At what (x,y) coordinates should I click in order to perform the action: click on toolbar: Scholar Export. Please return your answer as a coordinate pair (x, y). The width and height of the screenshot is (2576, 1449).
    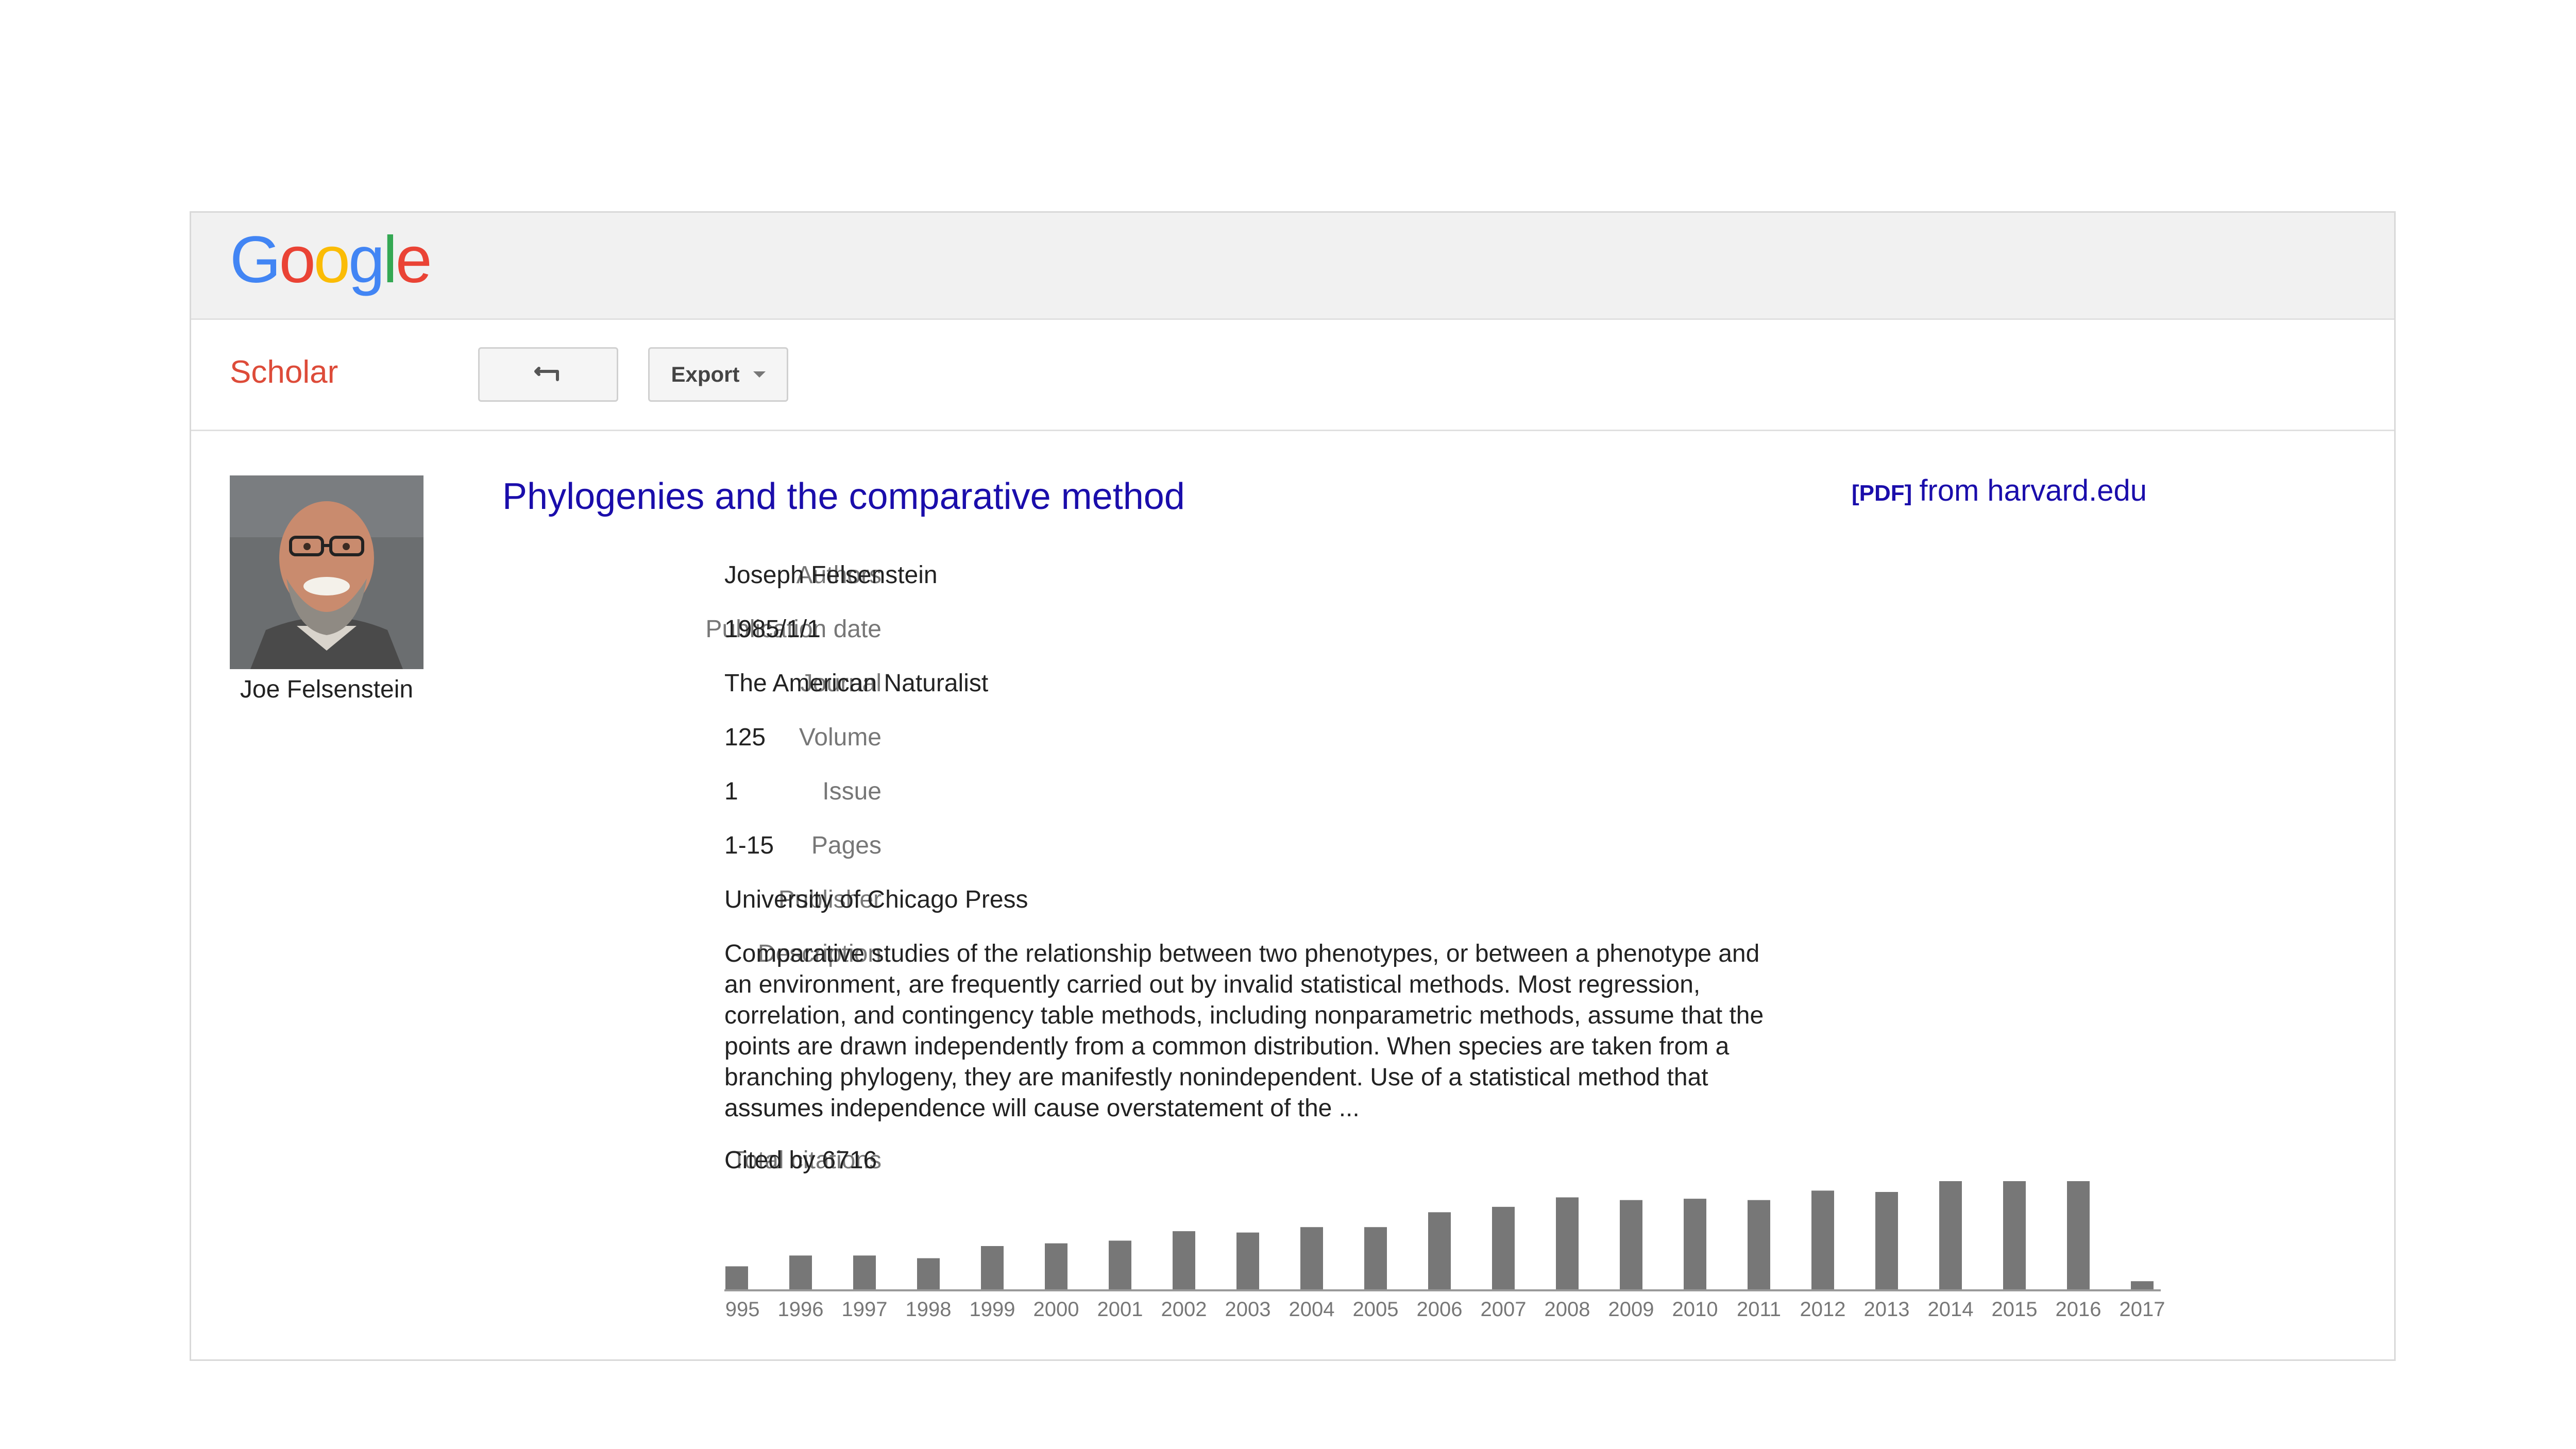
    Looking at the image, I should click on (1292, 376).